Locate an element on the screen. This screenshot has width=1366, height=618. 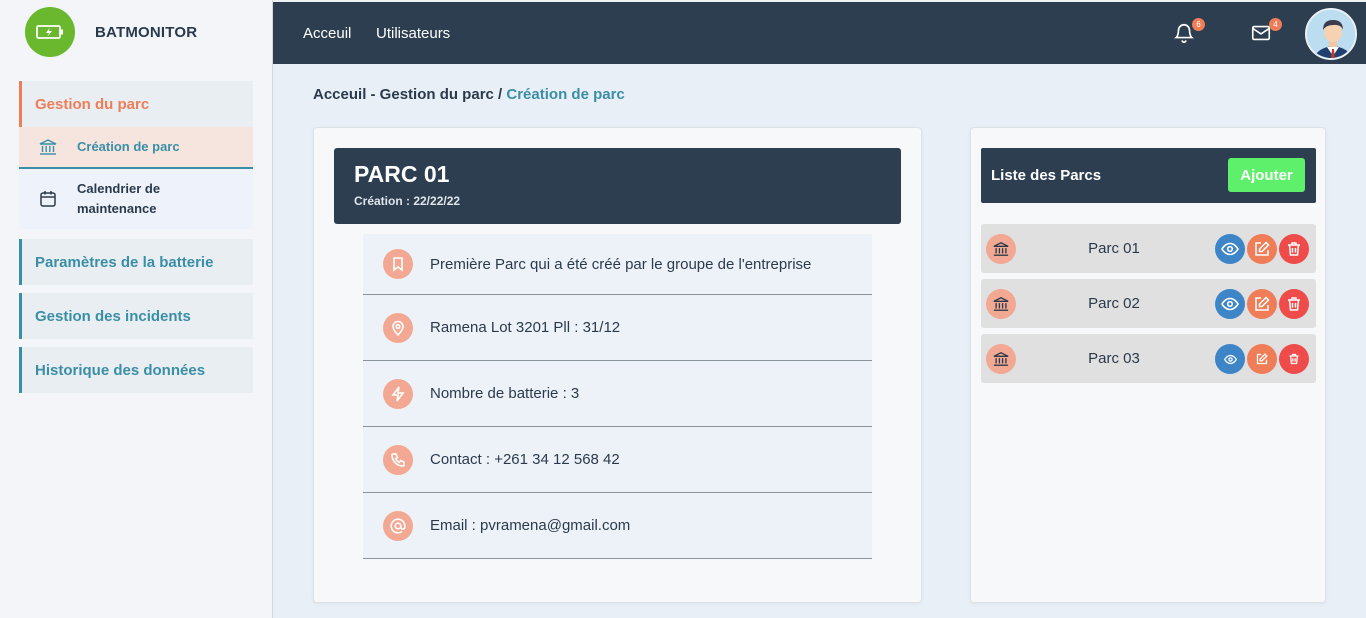
parc-title: PARC 01 is located at coordinates (402, 174).